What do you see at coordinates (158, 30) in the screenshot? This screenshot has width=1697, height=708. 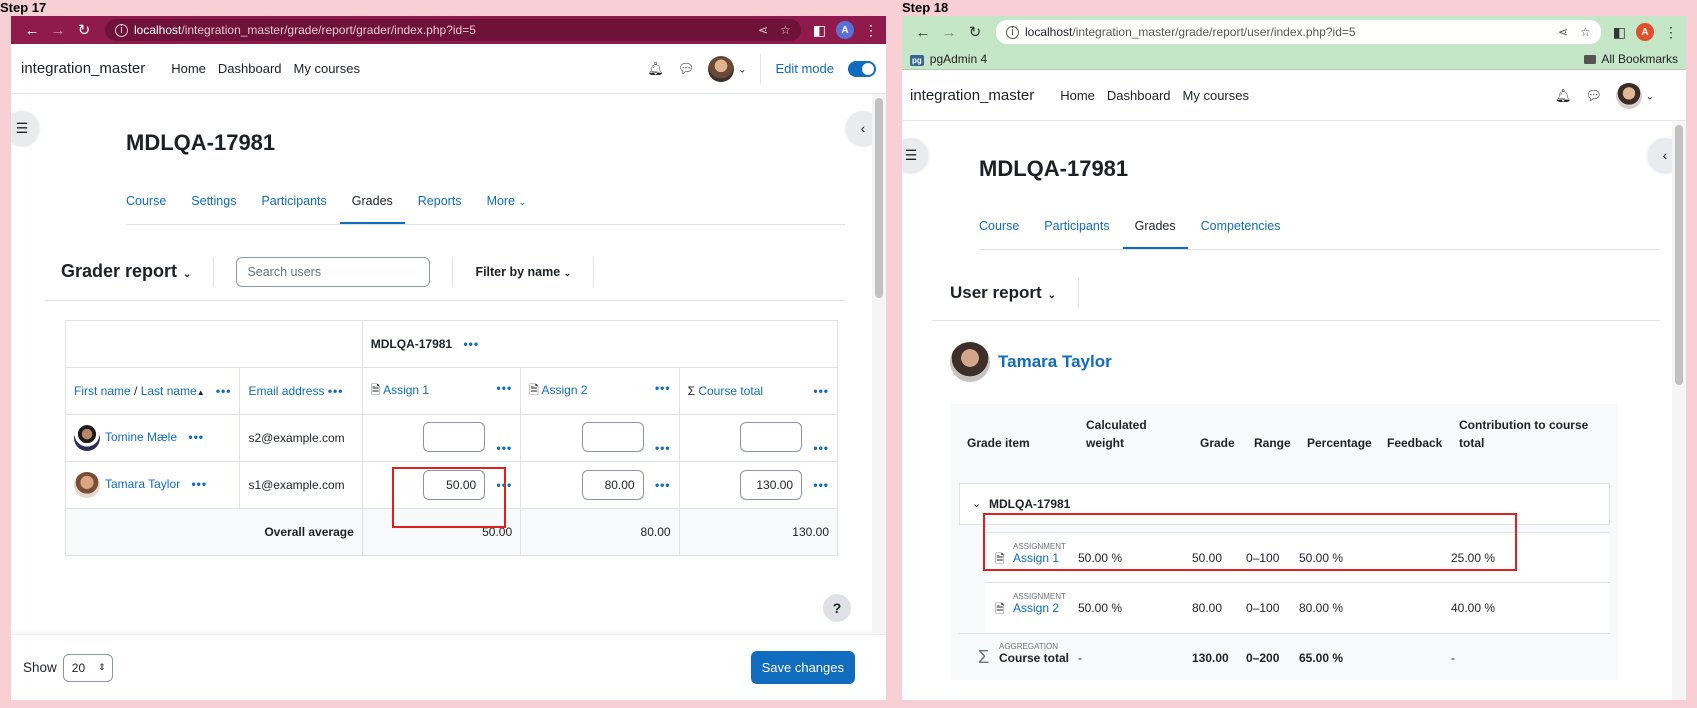 I see `url-host: localhost` at bounding box center [158, 30].